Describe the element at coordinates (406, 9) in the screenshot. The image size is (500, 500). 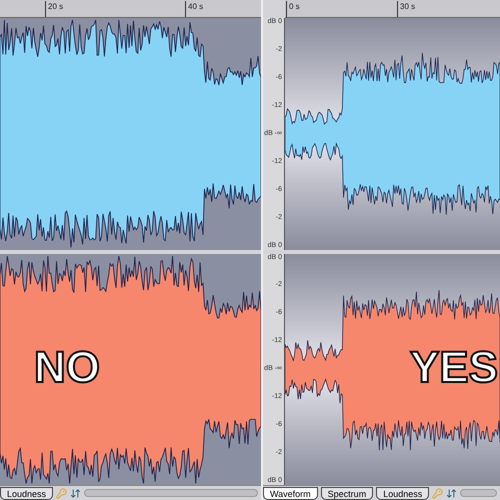
I see `ruler-label: 30 s` at that location.